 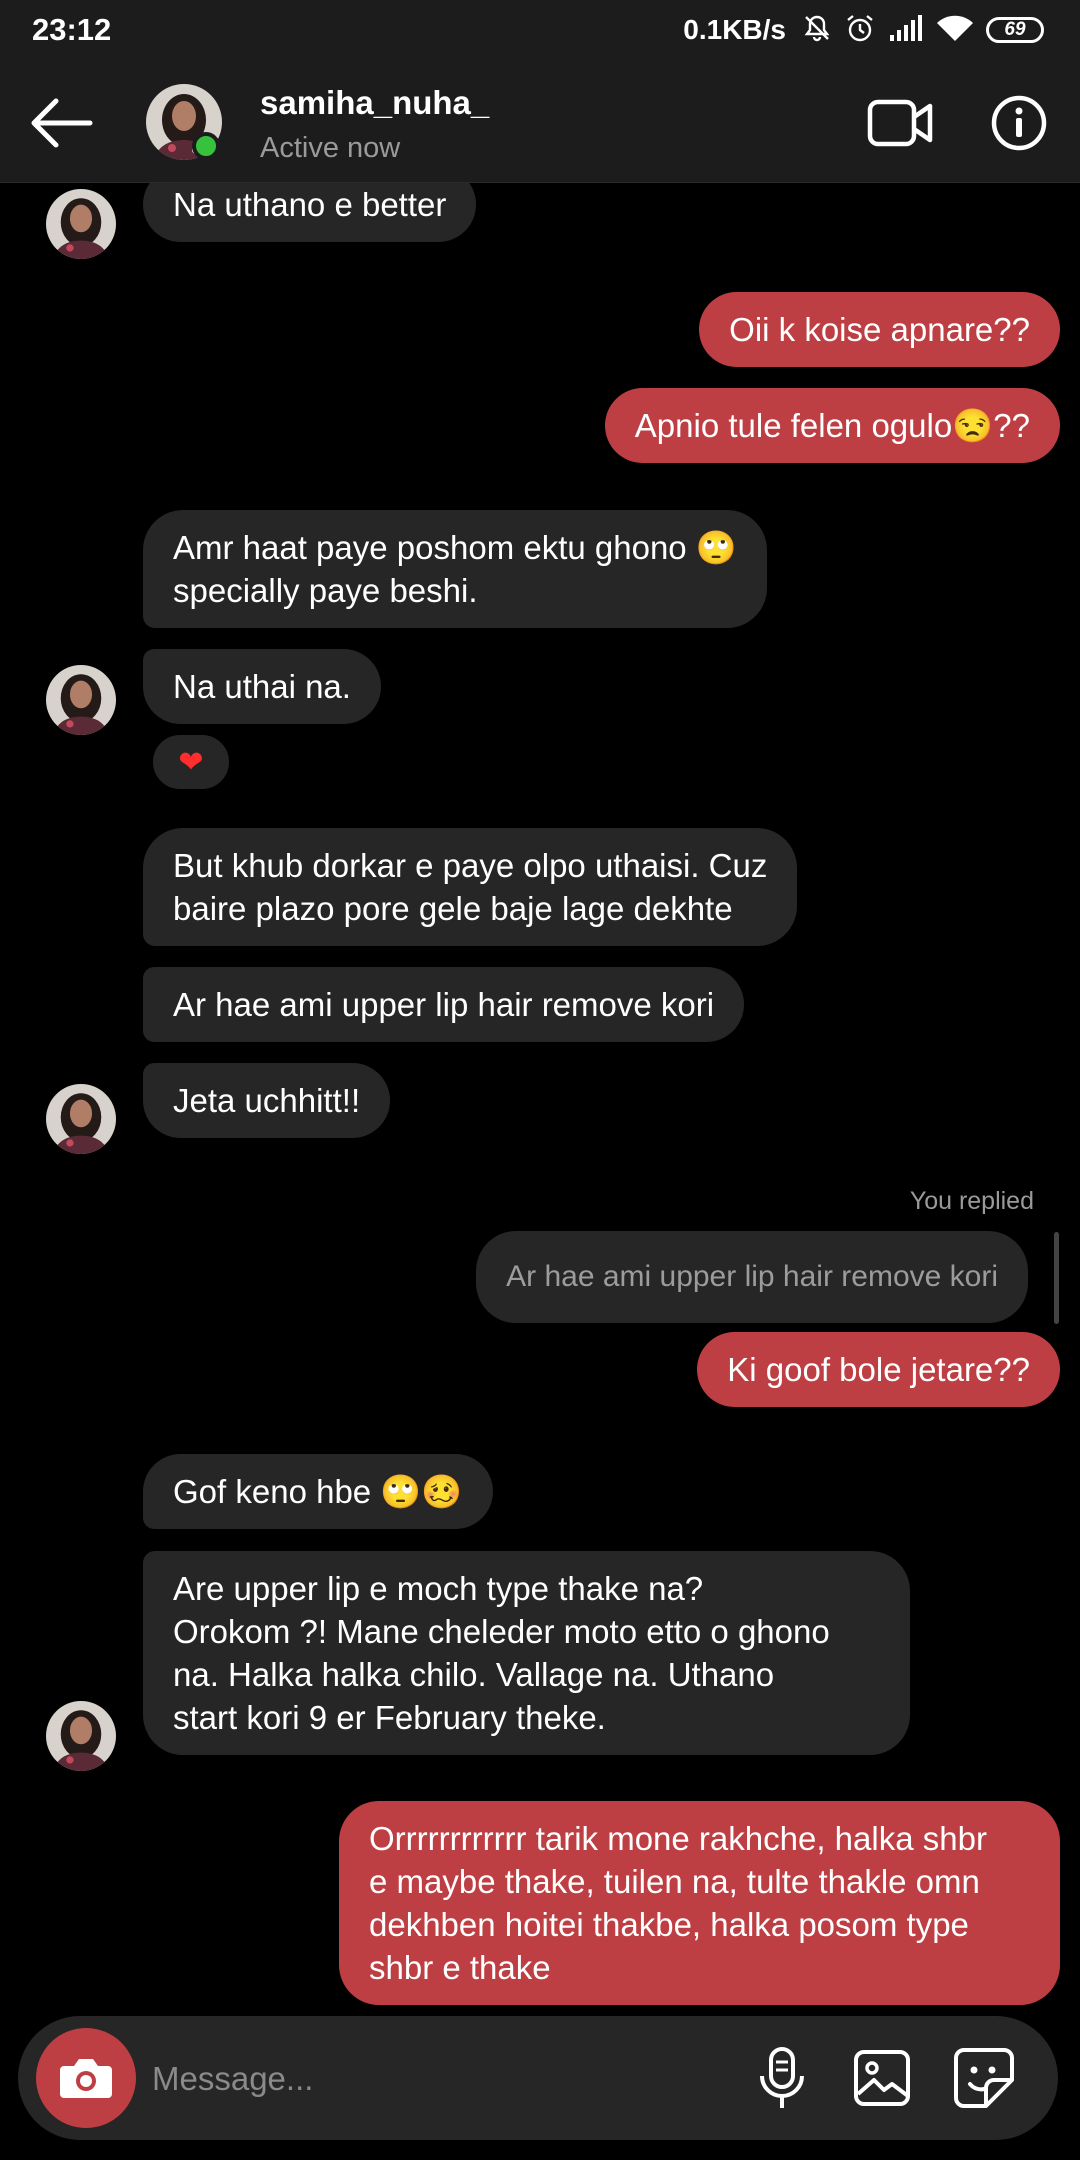 I want to click on signal-icon, so click(x=906, y=30).